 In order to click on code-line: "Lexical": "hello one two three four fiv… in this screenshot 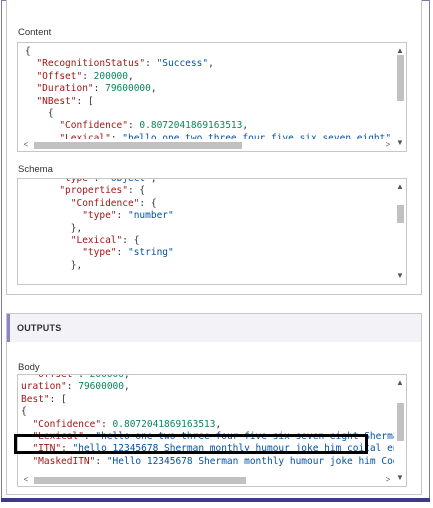, I will do `click(207, 437)`.